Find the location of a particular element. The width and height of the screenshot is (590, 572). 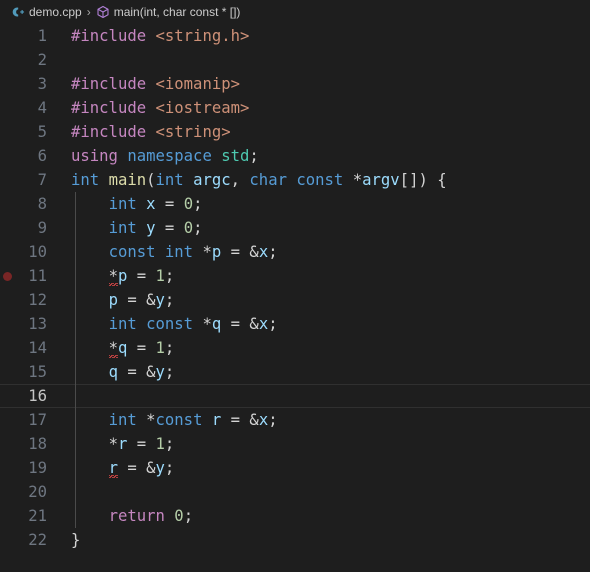

line-number: 9 is located at coordinates (23, 228).